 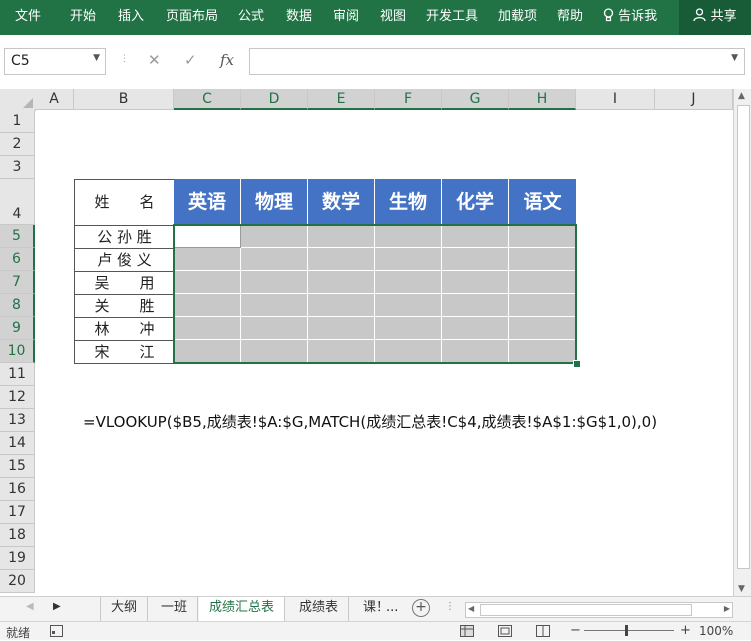 I want to click on row-header-18: 18, so click(x=17, y=535).